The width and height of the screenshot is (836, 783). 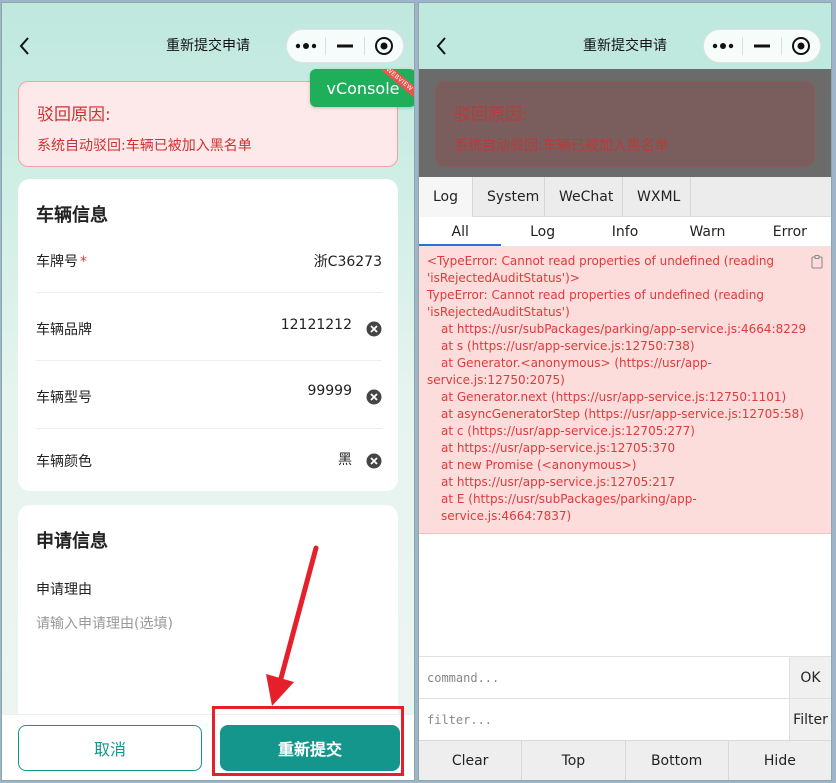 What do you see at coordinates (539, 465) in the screenshot?
I see `log-line: at new Promise (<anonymous>)` at bounding box center [539, 465].